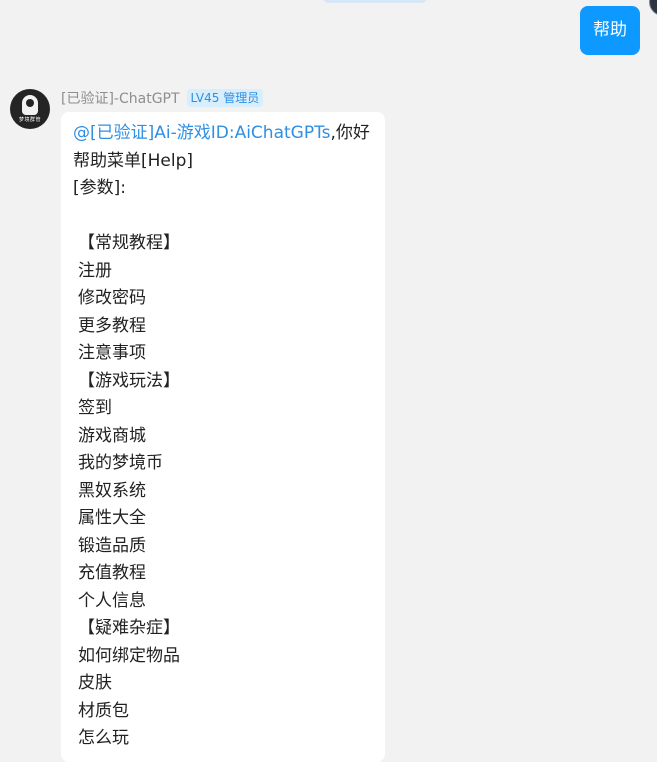 The height and width of the screenshot is (762, 657). What do you see at coordinates (129, 243) in the screenshot?
I see `section-title-general: 【常规教程】` at bounding box center [129, 243].